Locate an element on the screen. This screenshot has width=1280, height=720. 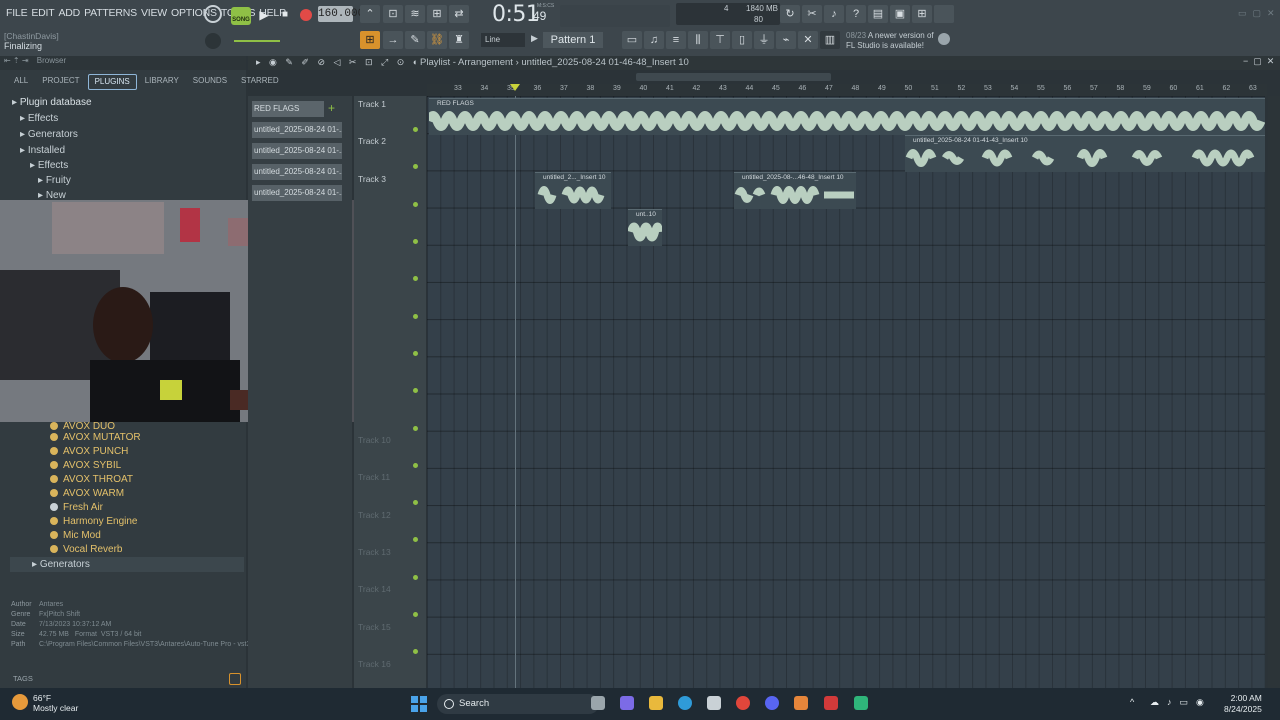
tree-installed-generators: ▸ Generators is located at coordinates (127, 564).